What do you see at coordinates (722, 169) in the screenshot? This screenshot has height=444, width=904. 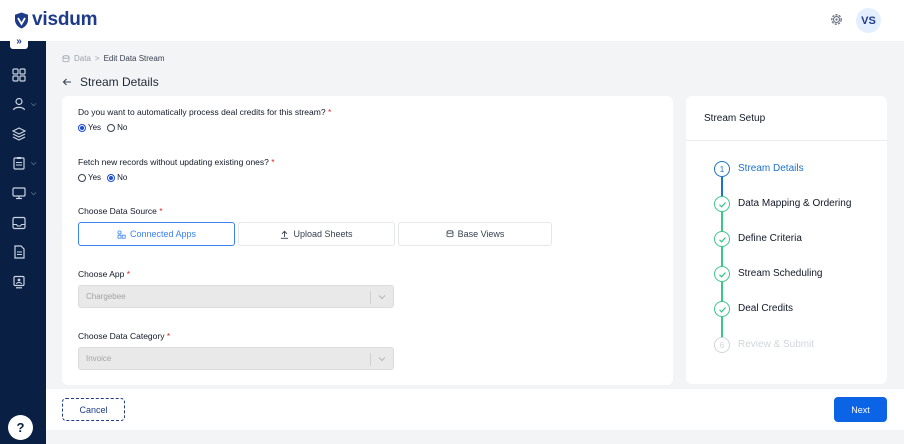 I see `step-number-1: 1` at bounding box center [722, 169].